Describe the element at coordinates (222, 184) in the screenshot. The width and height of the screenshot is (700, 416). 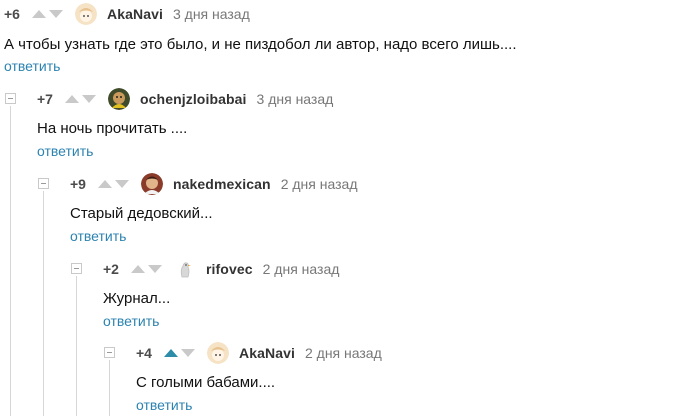
I see `username: nakedmexican` at that location.